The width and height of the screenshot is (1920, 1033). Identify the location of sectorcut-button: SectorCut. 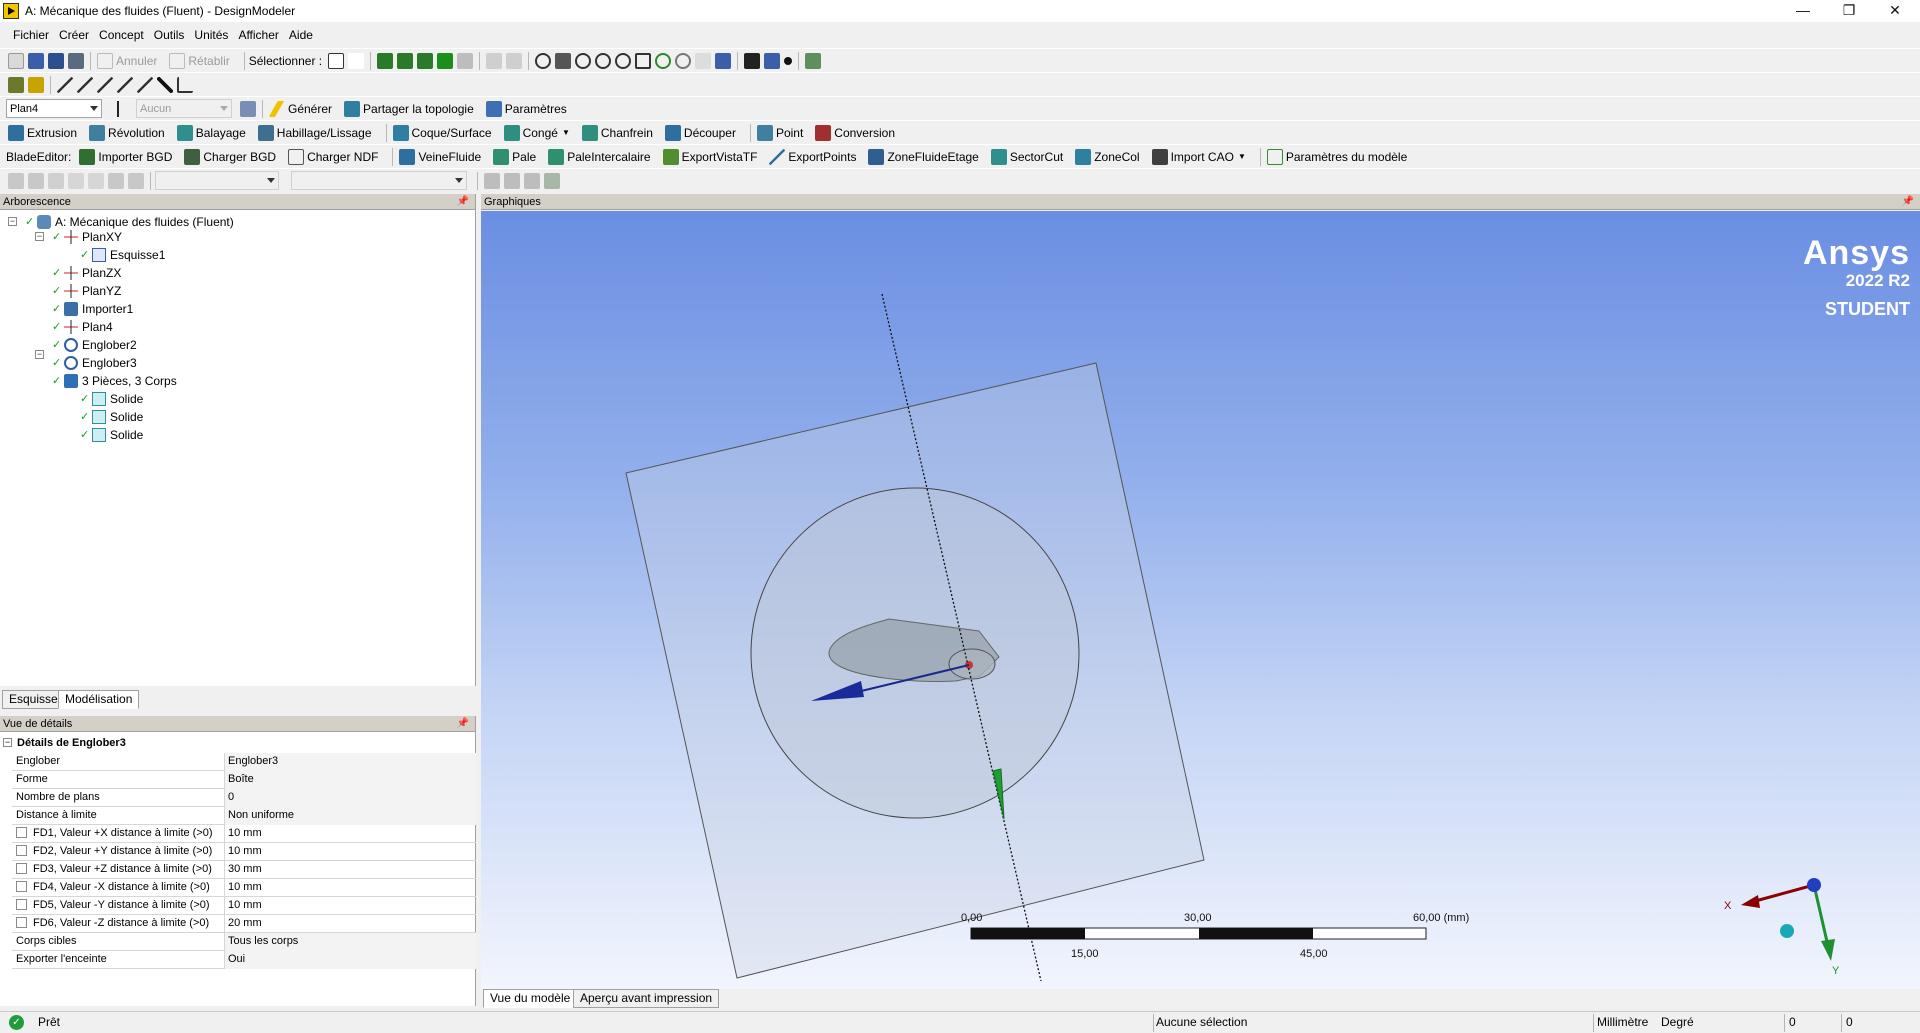
(1026, 156).